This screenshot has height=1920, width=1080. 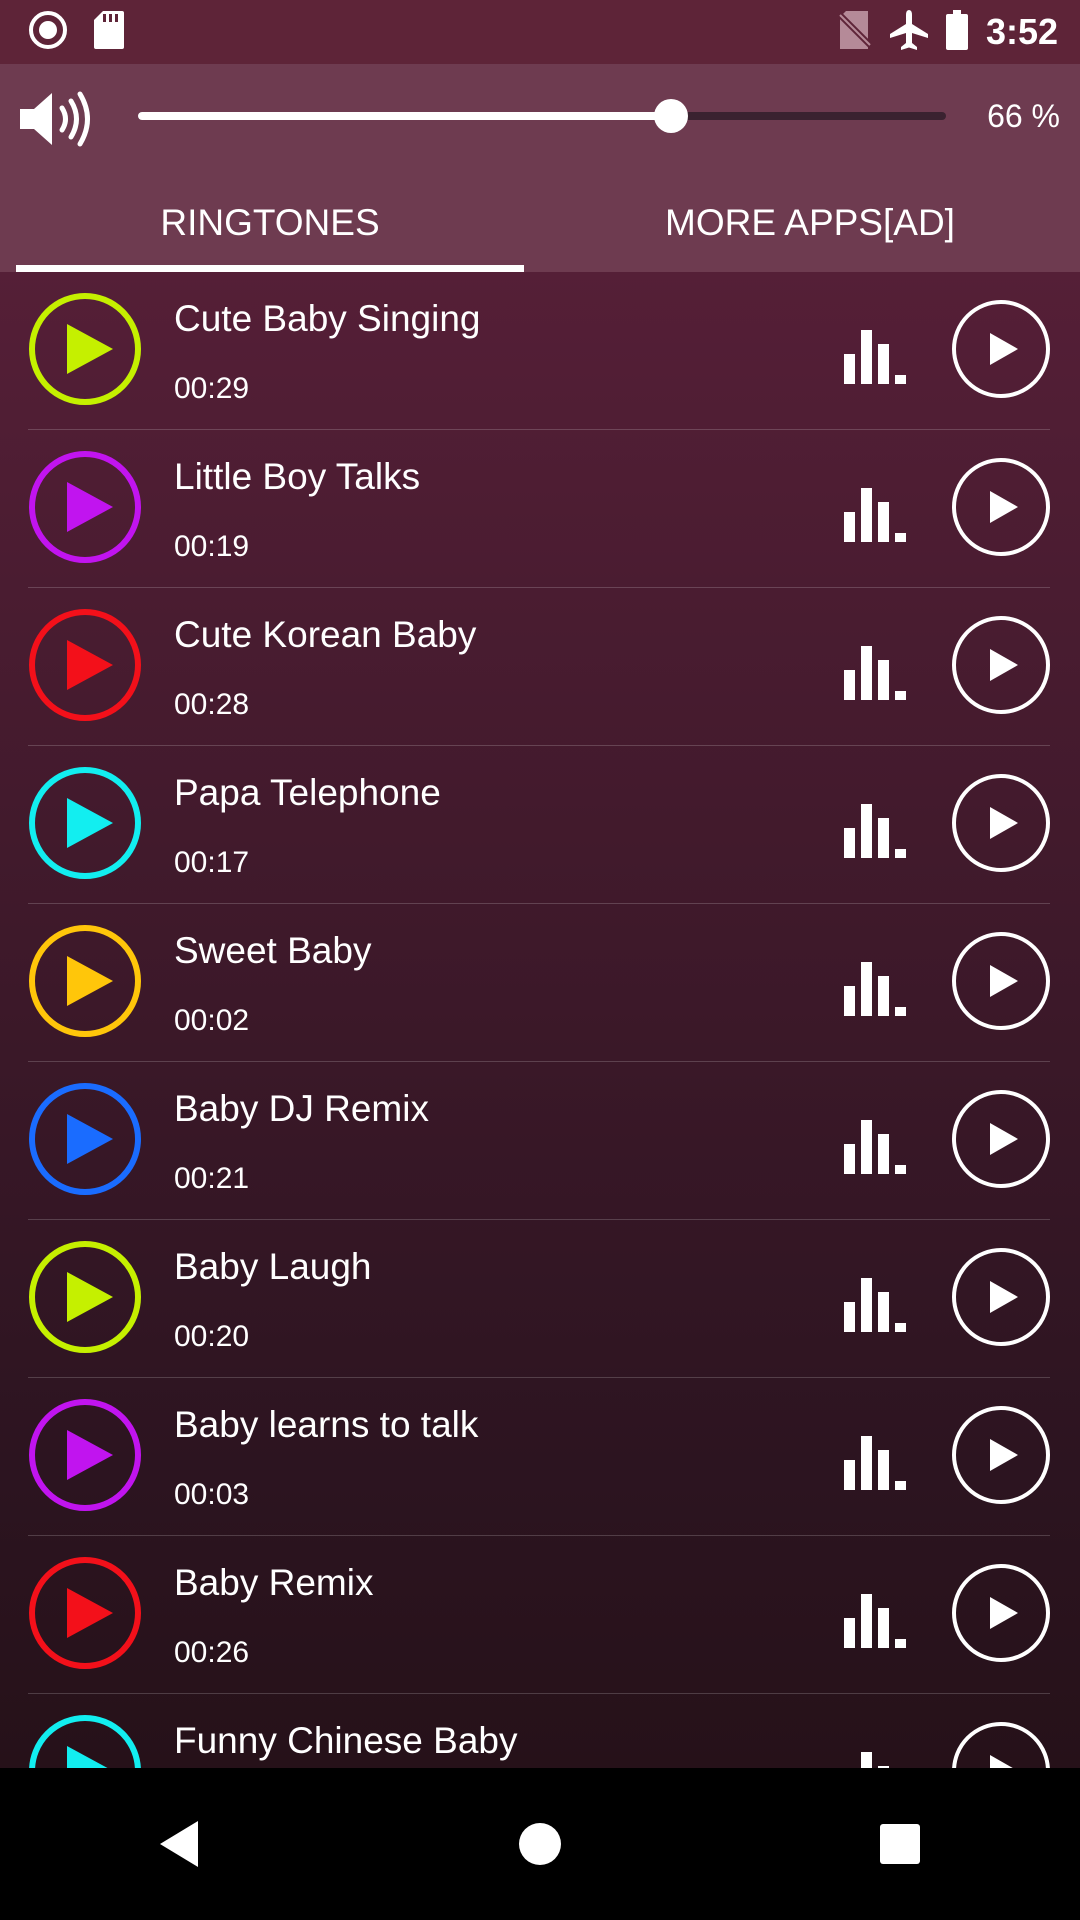 What do you see at coordinates (273, 1266) in the screenshot?
I see `ringtone-title: Baby Laugh` at bounding box center [273, 1266].